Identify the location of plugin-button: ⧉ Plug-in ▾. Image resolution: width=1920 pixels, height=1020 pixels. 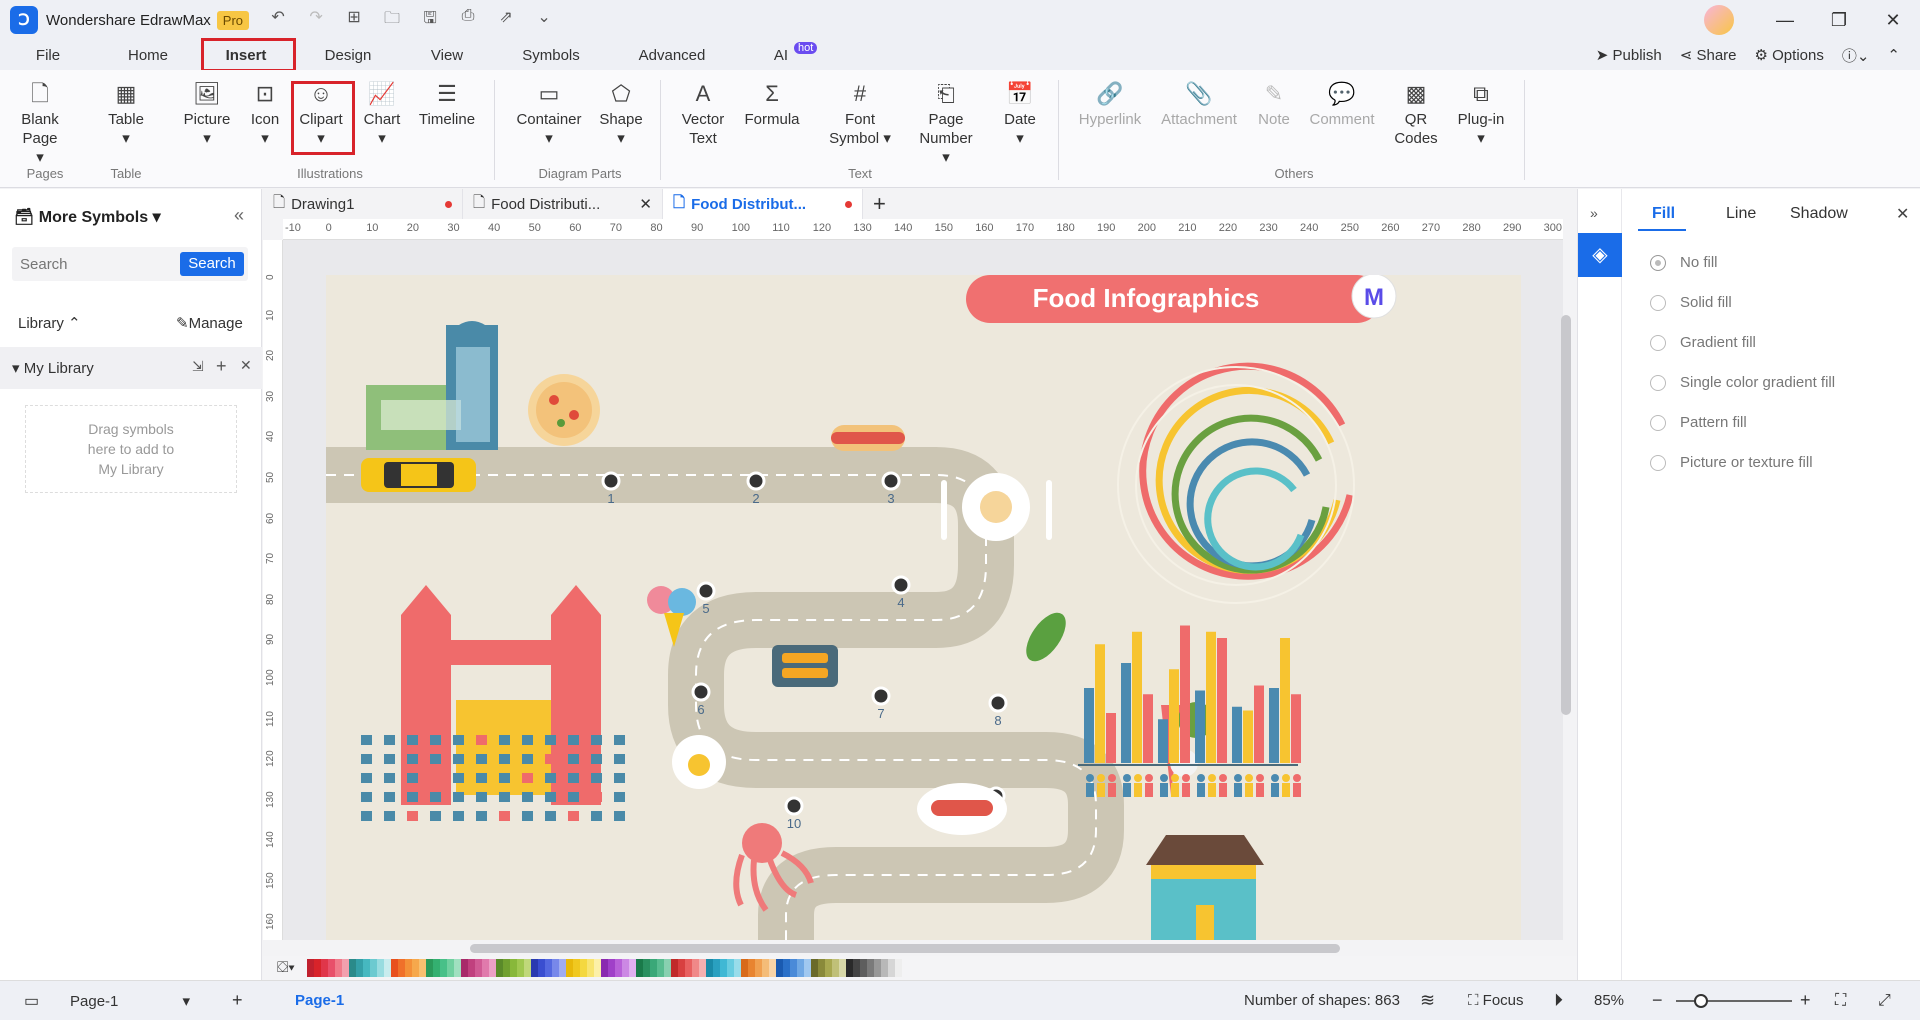
(1481, 114).